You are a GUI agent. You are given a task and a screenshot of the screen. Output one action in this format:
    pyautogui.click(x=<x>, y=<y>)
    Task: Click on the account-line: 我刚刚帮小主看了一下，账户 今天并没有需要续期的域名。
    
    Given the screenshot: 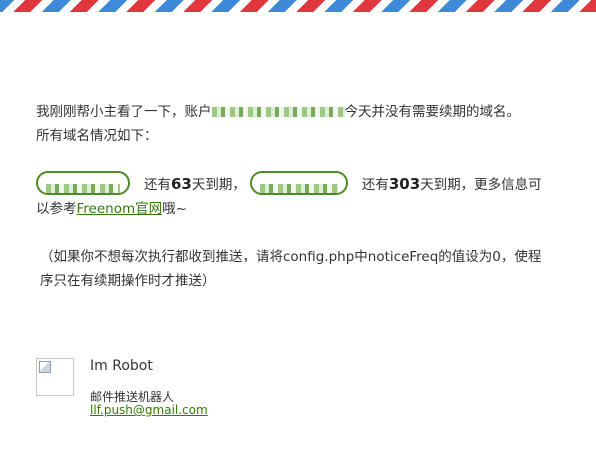 What is the action you would take?
    pyautogui.click(x=278, y=112)
    